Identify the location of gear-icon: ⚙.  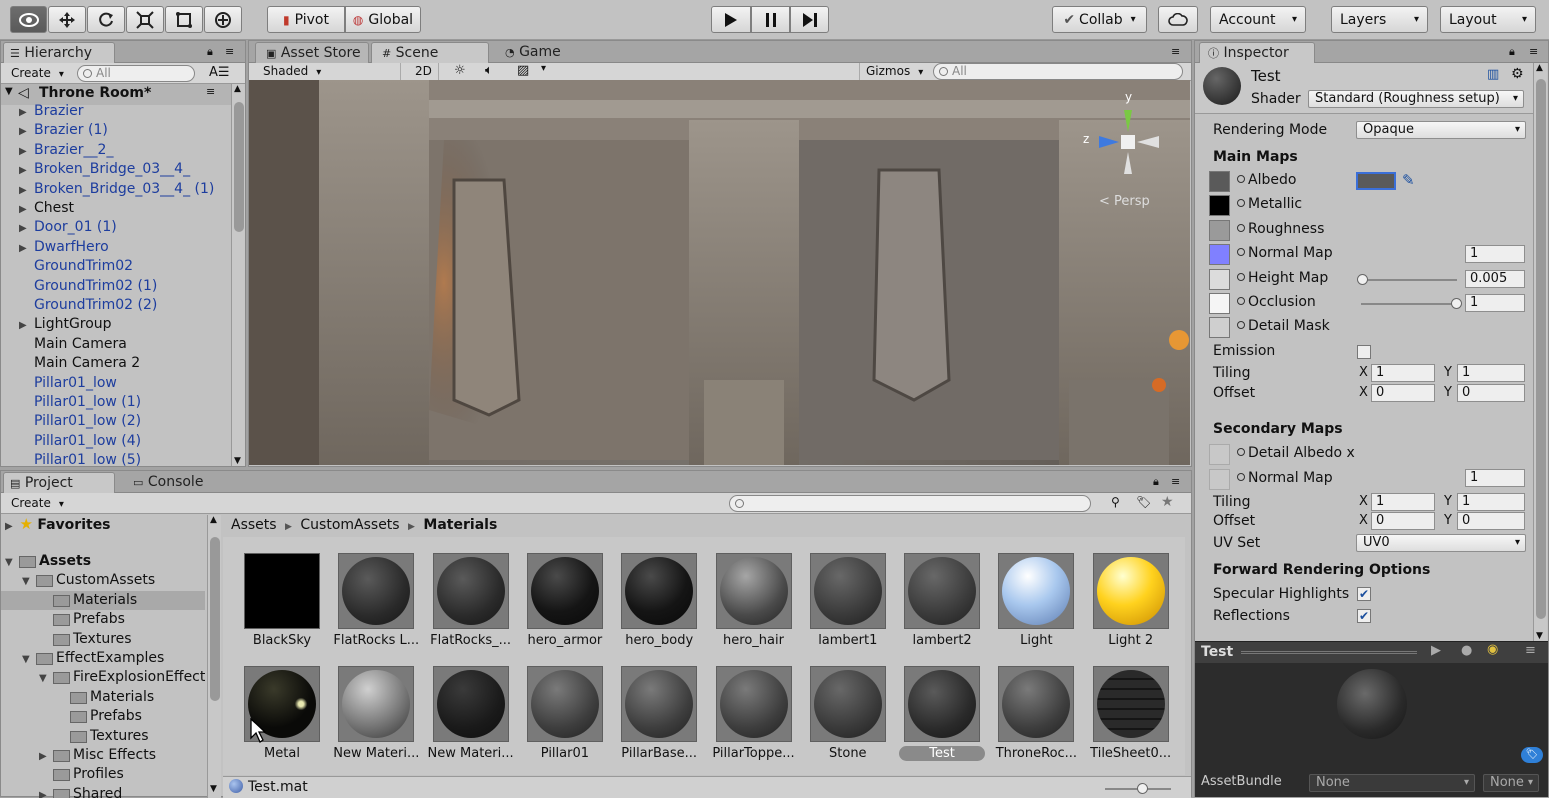
(1517, 74).